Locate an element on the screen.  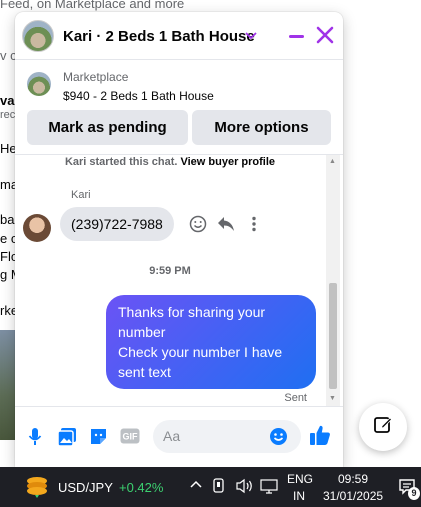
avatar is located at coordinates (37, 228).